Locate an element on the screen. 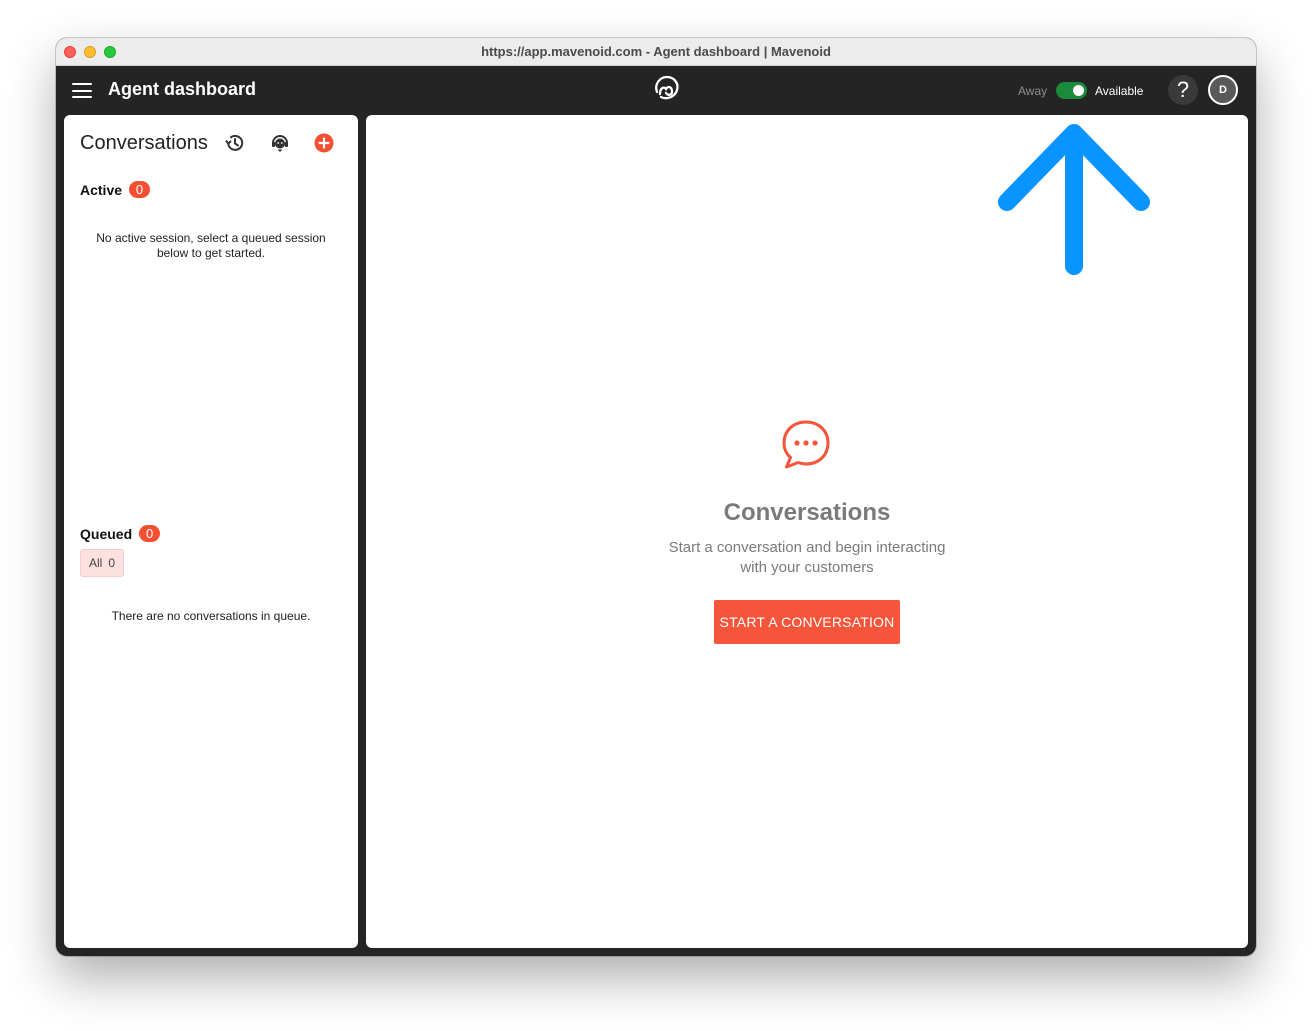 This screenshot has height=1031, width=1312. hamburger-menu-icon is located at coordinates (82, 90).